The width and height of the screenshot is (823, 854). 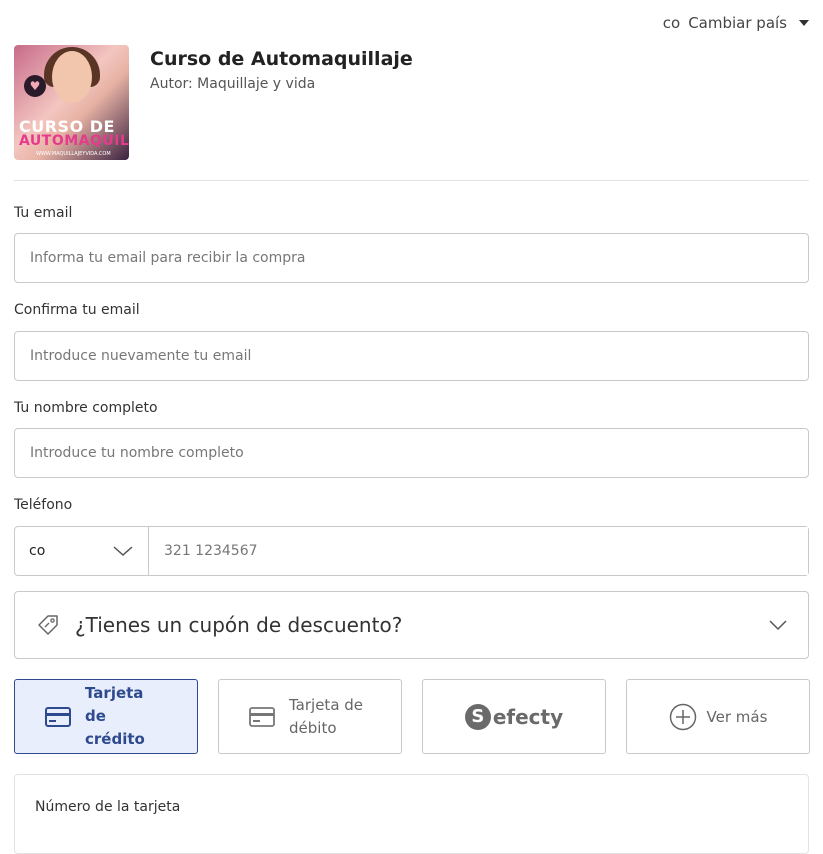 What do you see at coordinates (86, 408) in the screenshot?
I see `full-name-label: Tu nombre completo` at bounding box center [86, 408].